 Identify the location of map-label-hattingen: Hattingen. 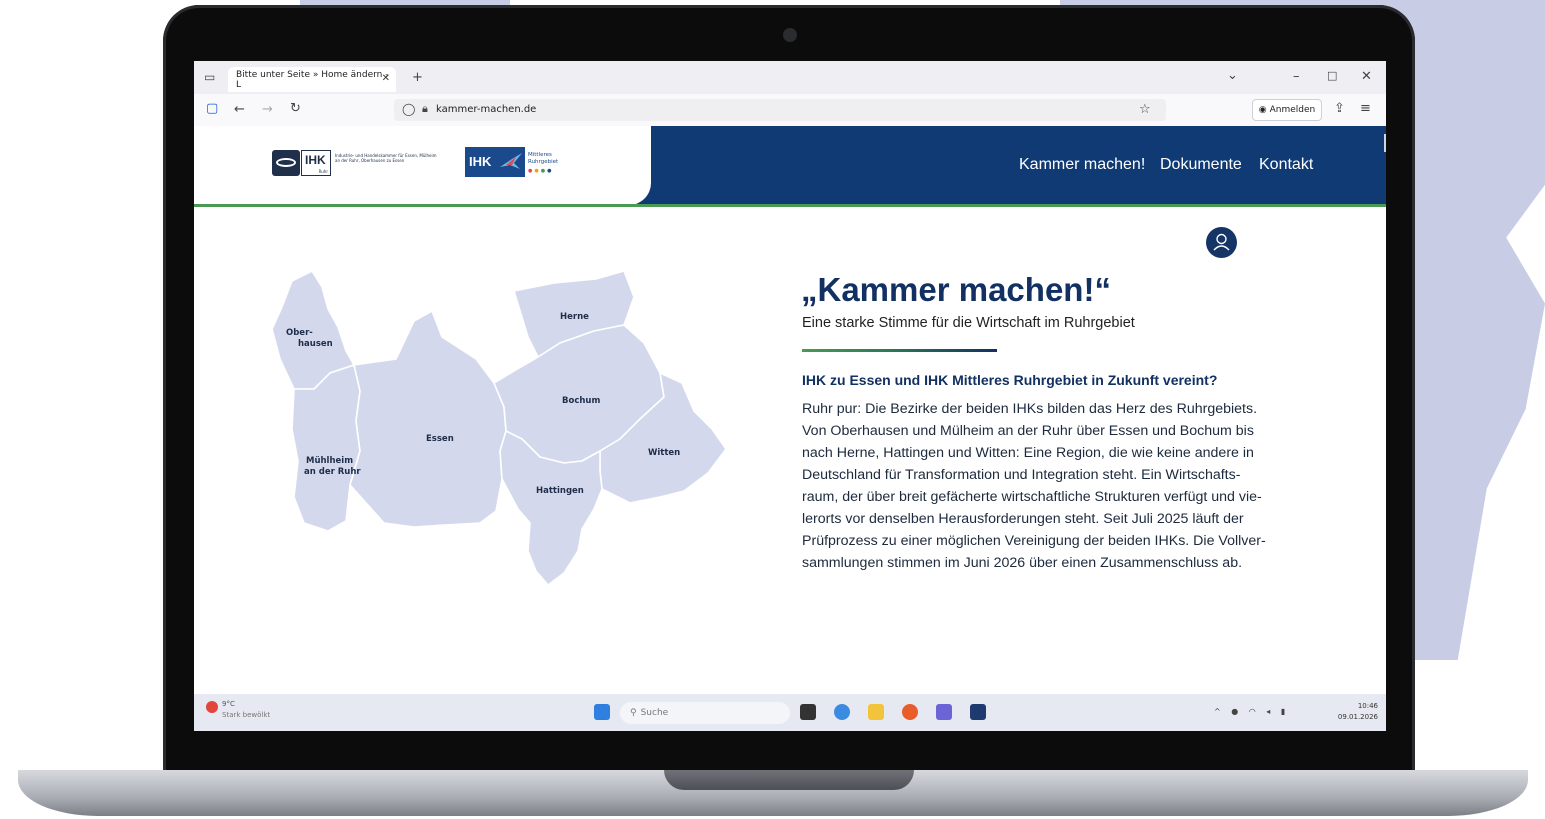
(560, 491).